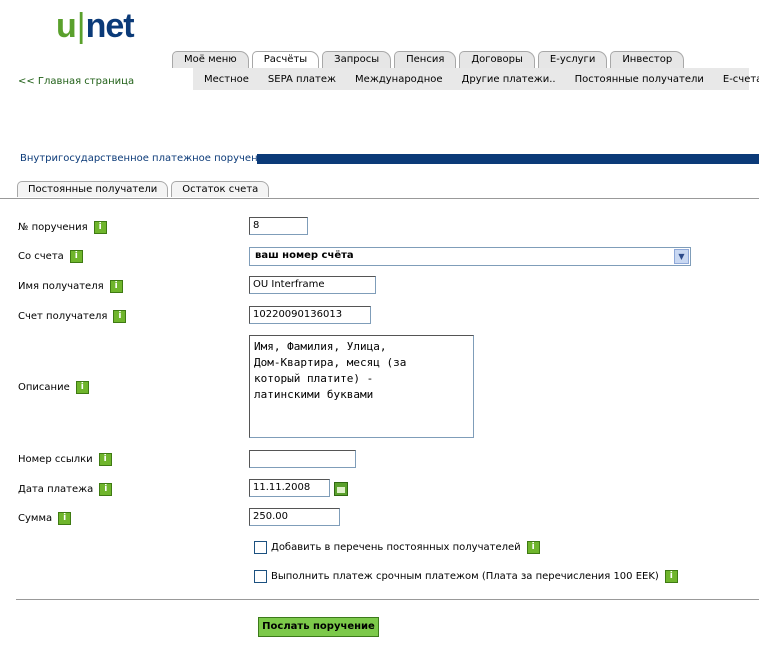  I want to click on date-label: Дата платежа i, so click(65, 489).